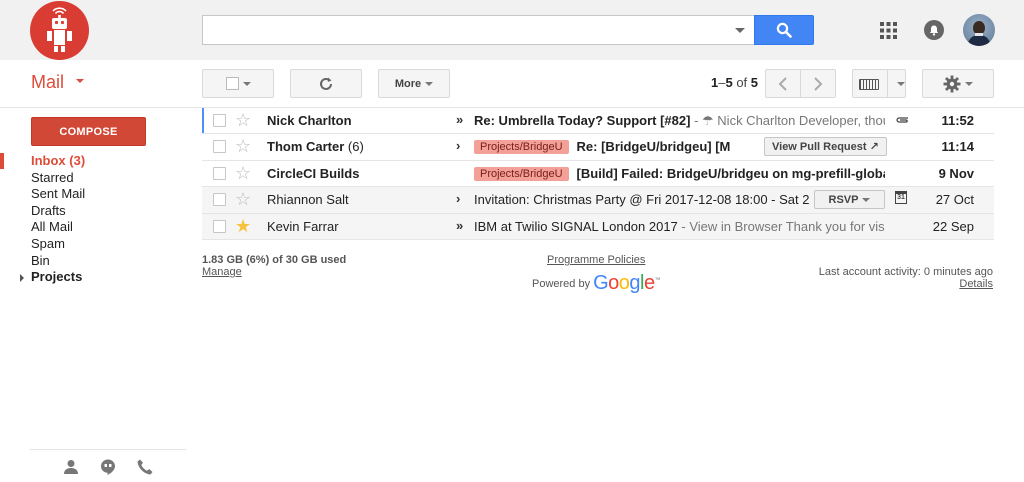  What do you see at coordinates (582, 120) in the screenshot?
I see `subject: Re: Umbrella Today? Support [#82]` at bounding box center [582, 120].